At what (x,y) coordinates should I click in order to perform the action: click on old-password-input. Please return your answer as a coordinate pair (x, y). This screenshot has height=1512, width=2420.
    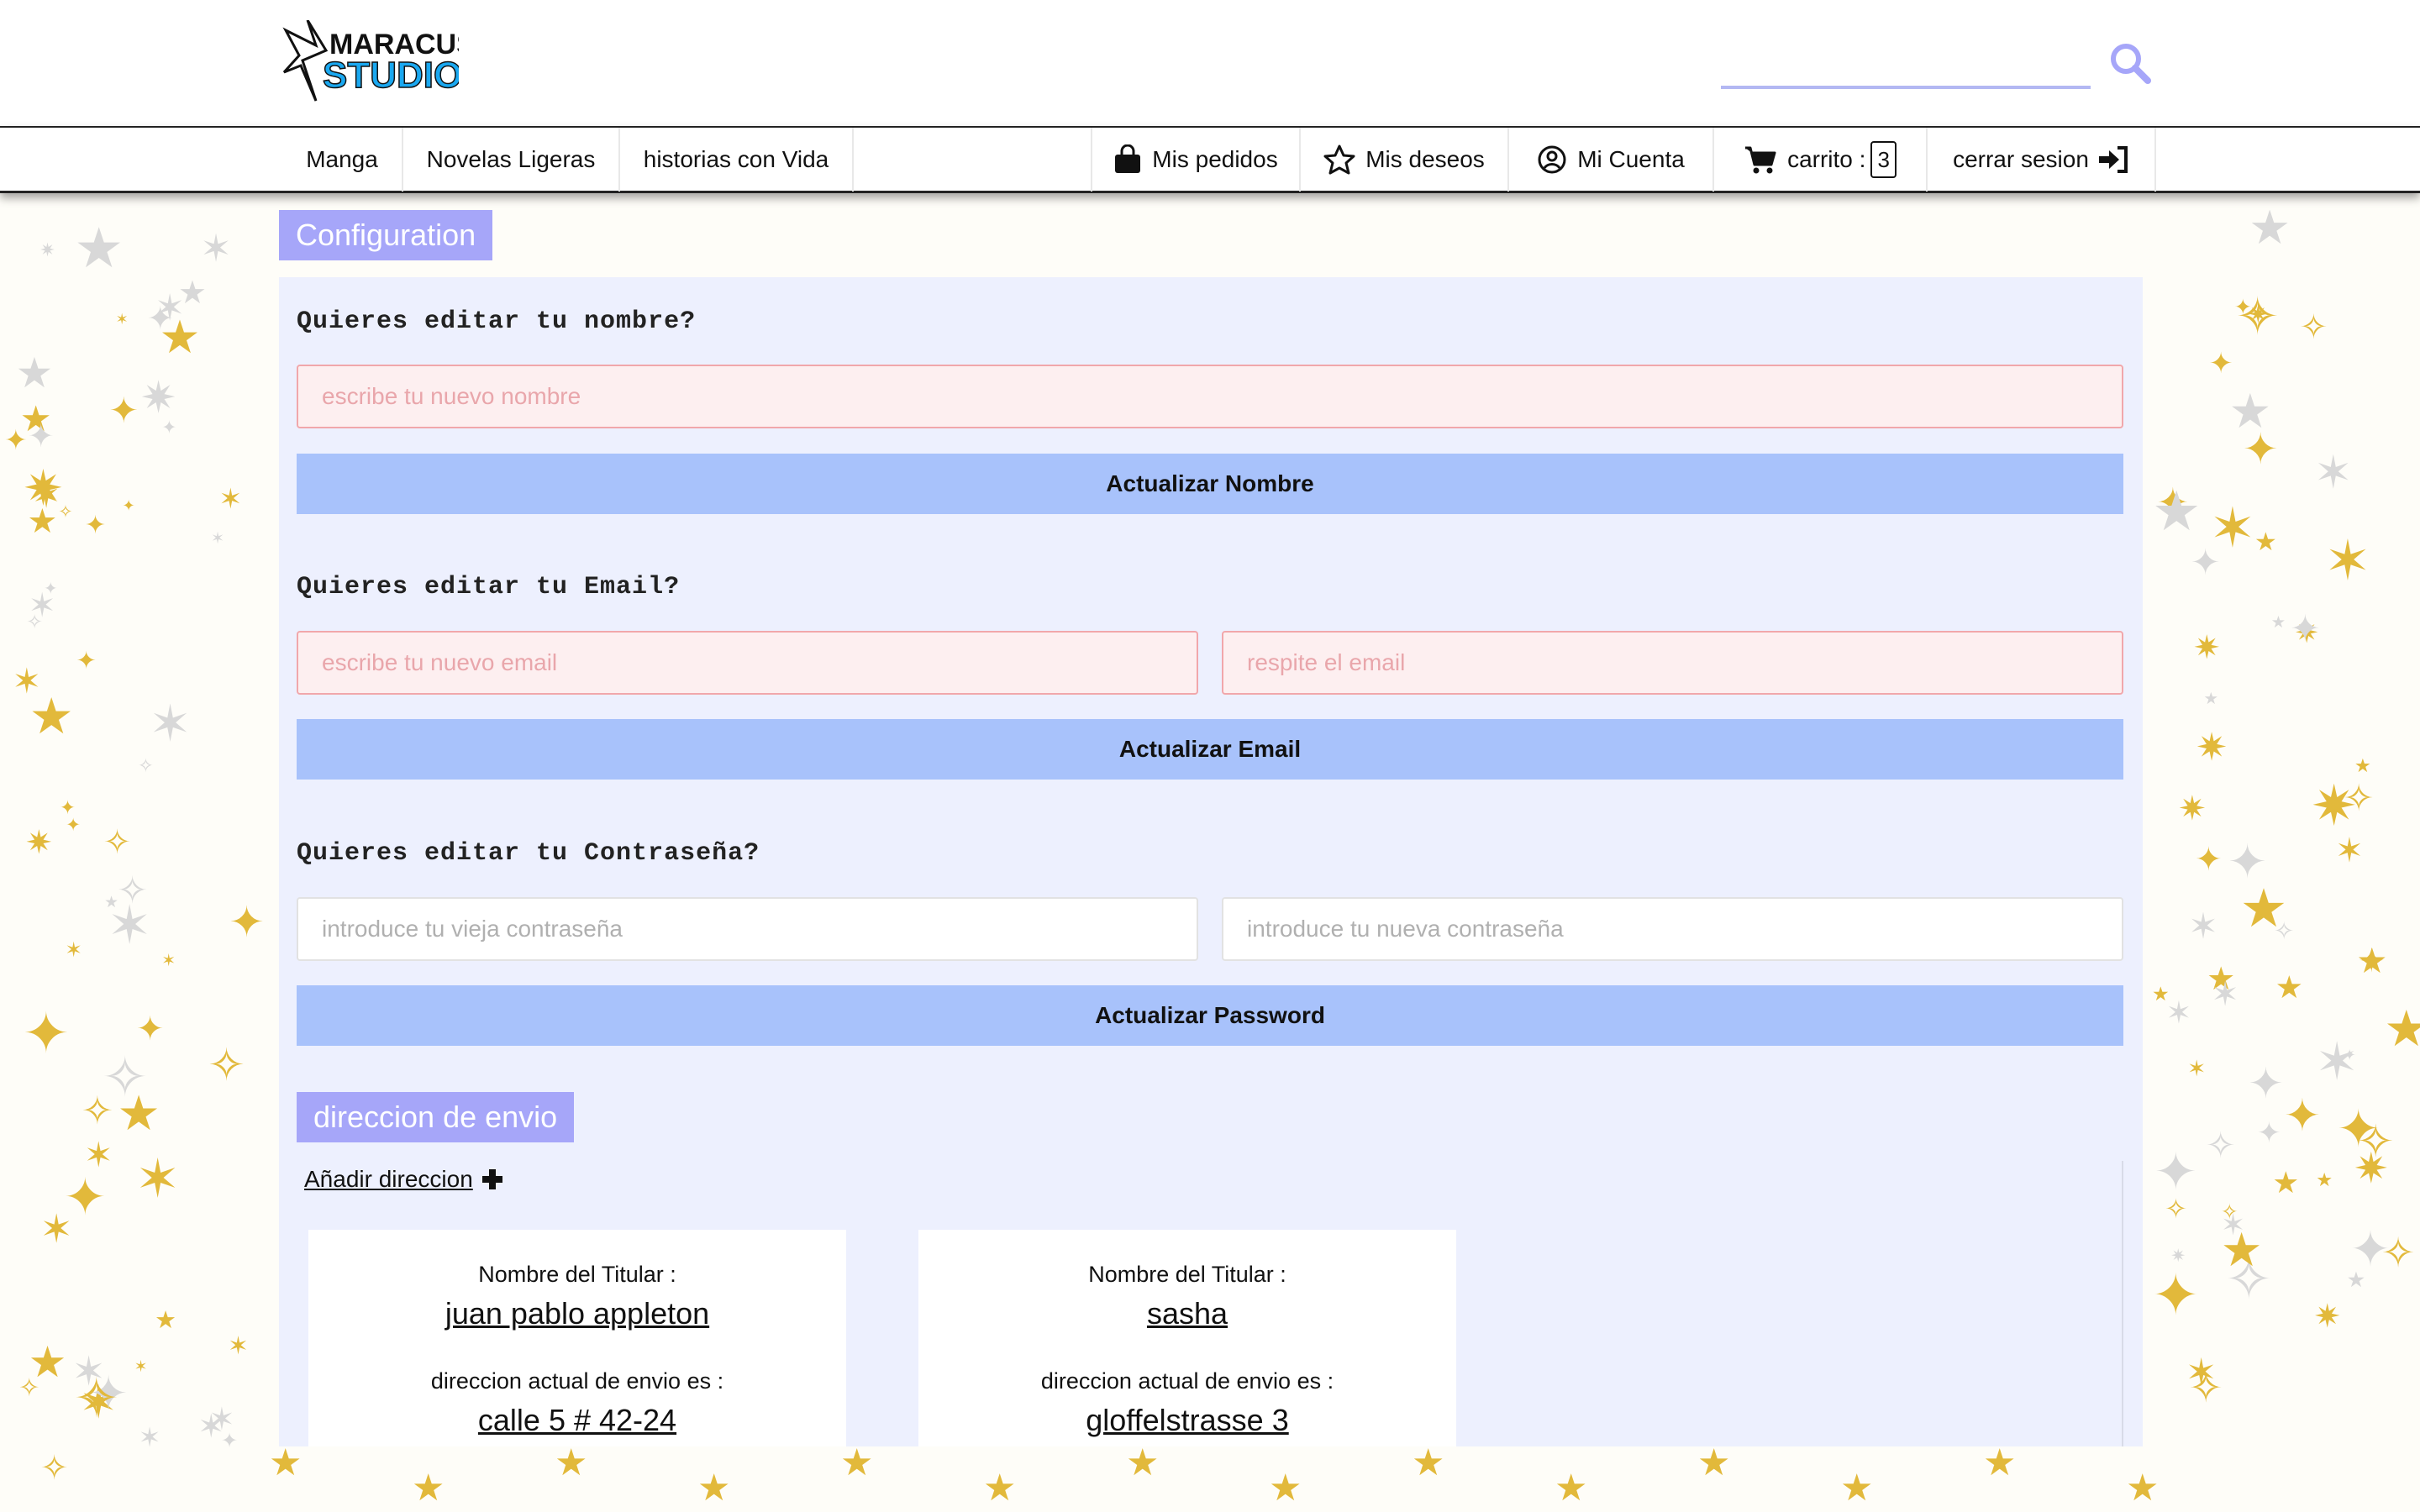
    Looking at the image, I should click on (748, 929).